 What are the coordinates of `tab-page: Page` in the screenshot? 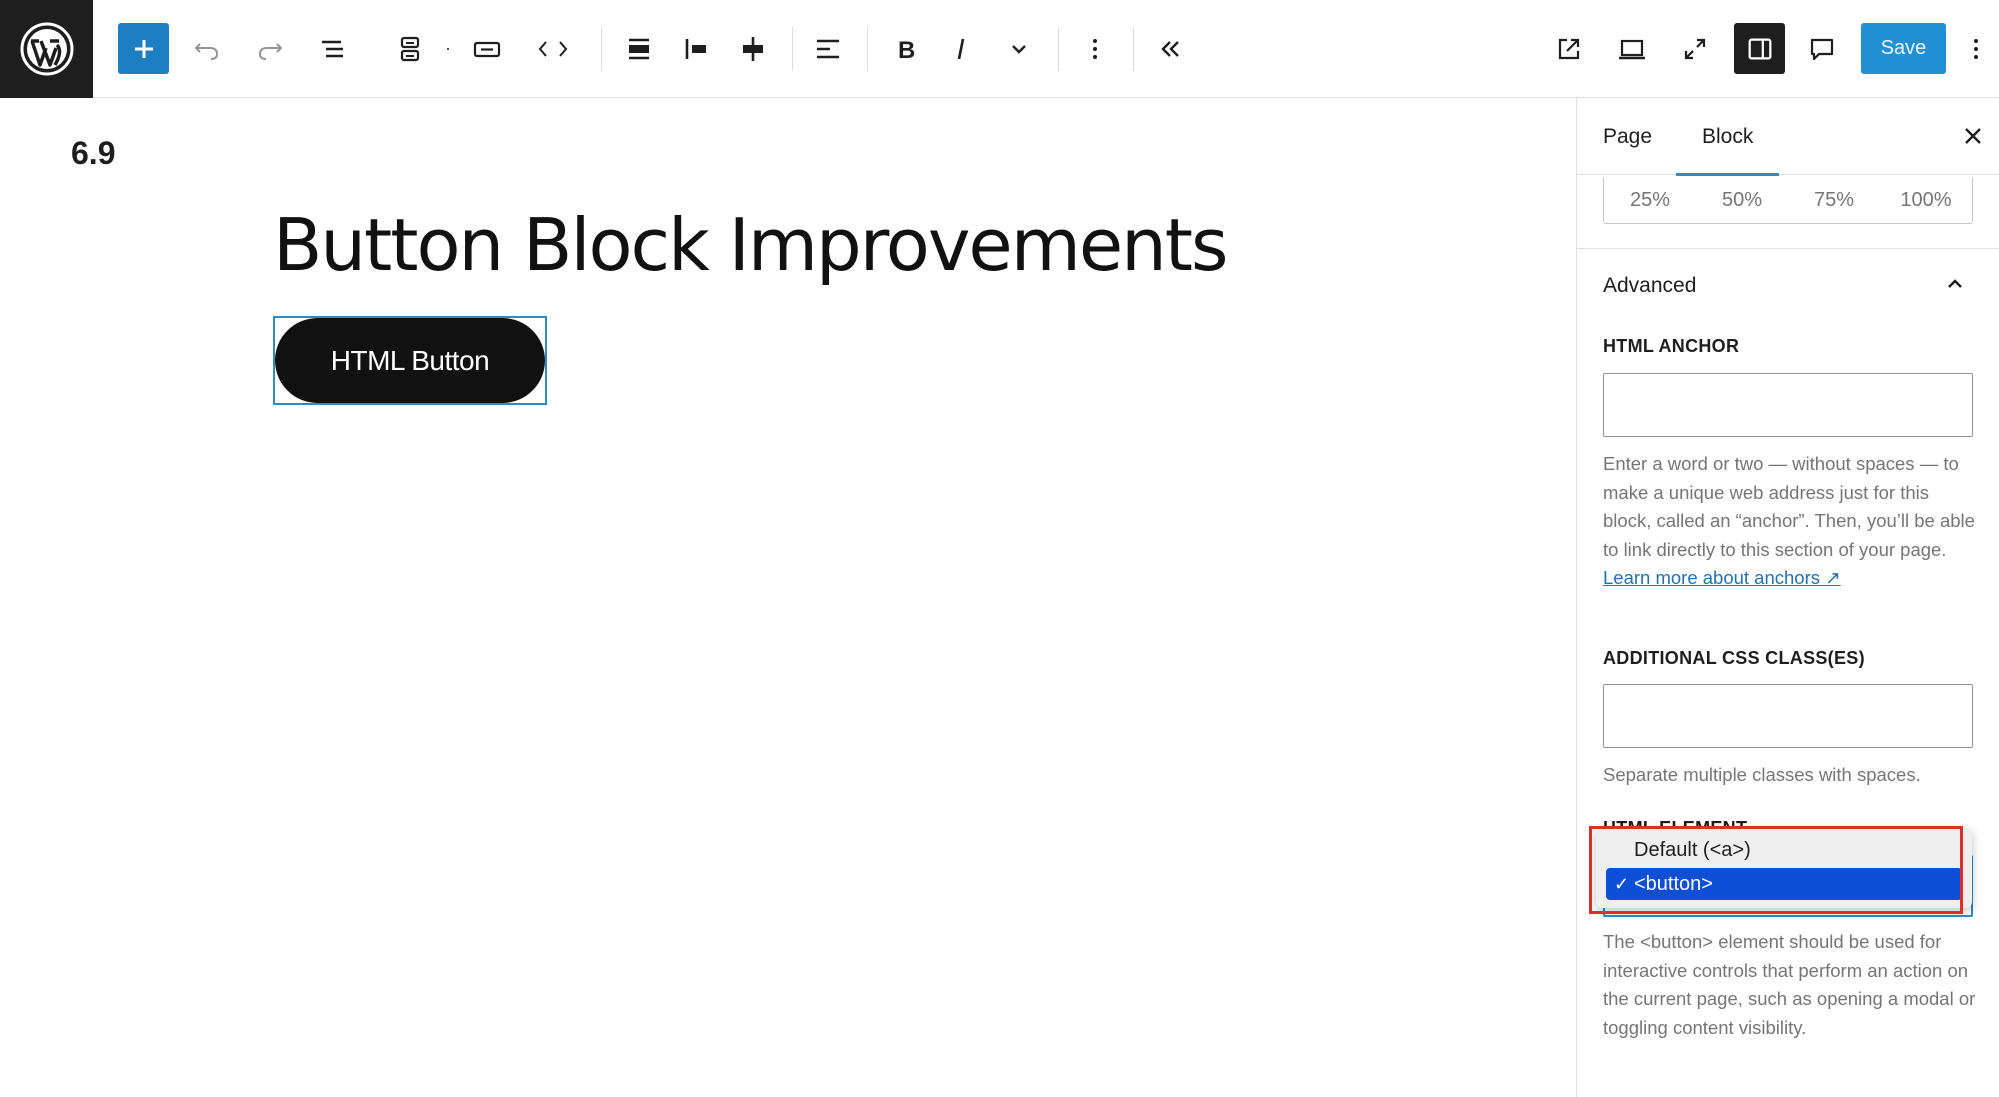 It's located at (1627, 136).